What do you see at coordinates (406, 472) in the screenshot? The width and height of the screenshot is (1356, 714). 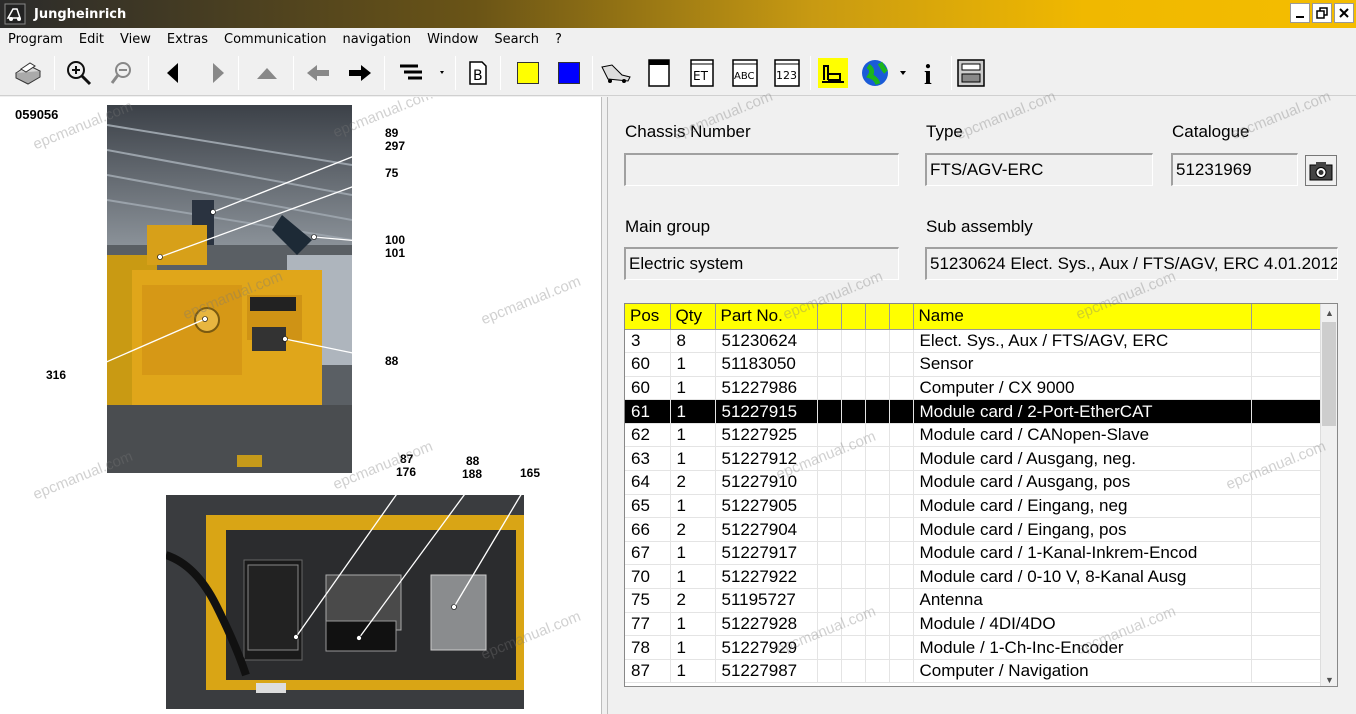 I see `callout-176: 176` at bounding box center [406, 472].